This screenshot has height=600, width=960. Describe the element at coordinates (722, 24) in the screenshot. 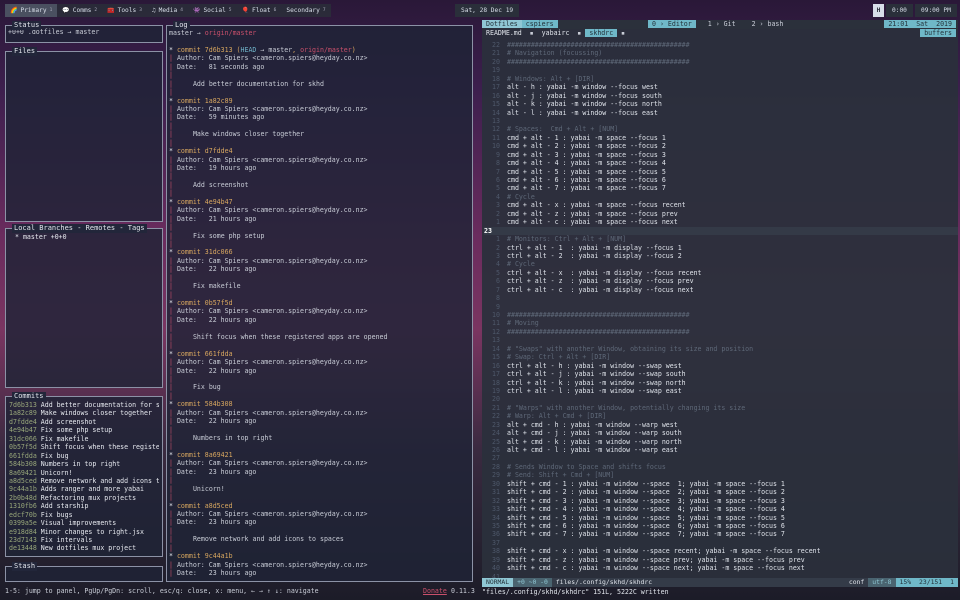

I see `tmux-window-git: 1 › Git` at that location.